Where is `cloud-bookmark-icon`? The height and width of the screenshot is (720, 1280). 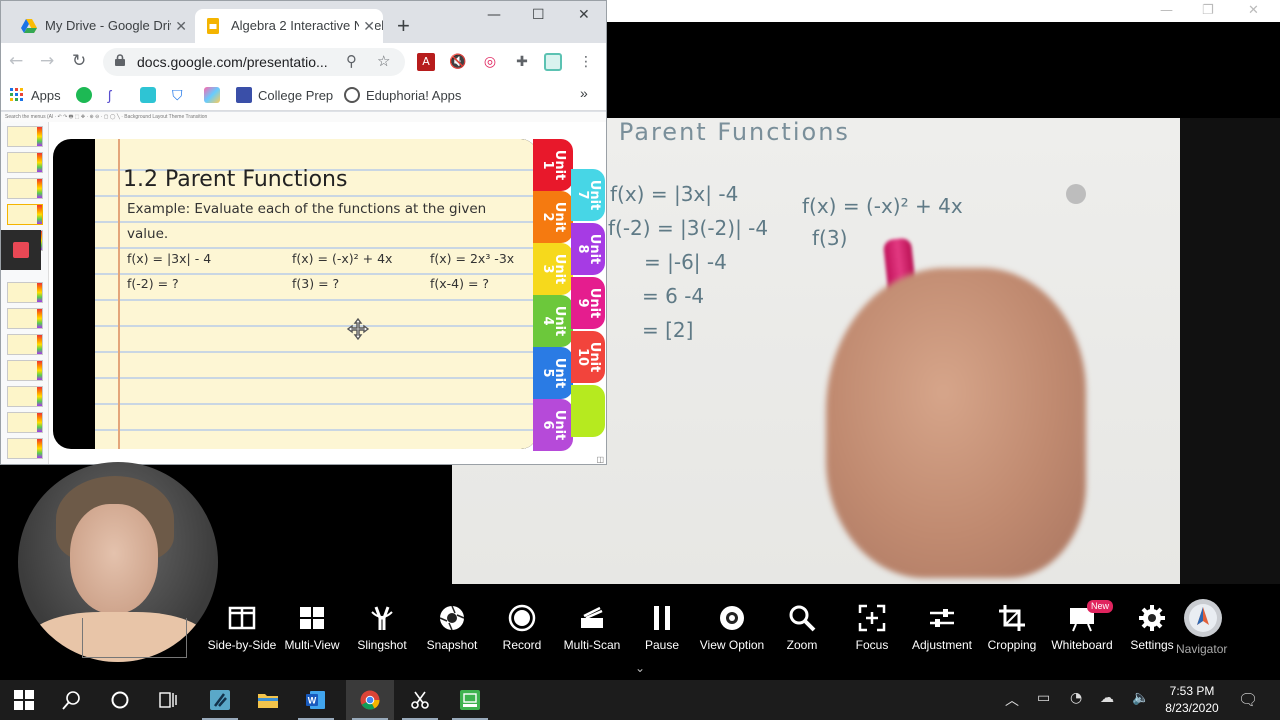
cloud-bookmark-icon is located at coordinates (148, 95).